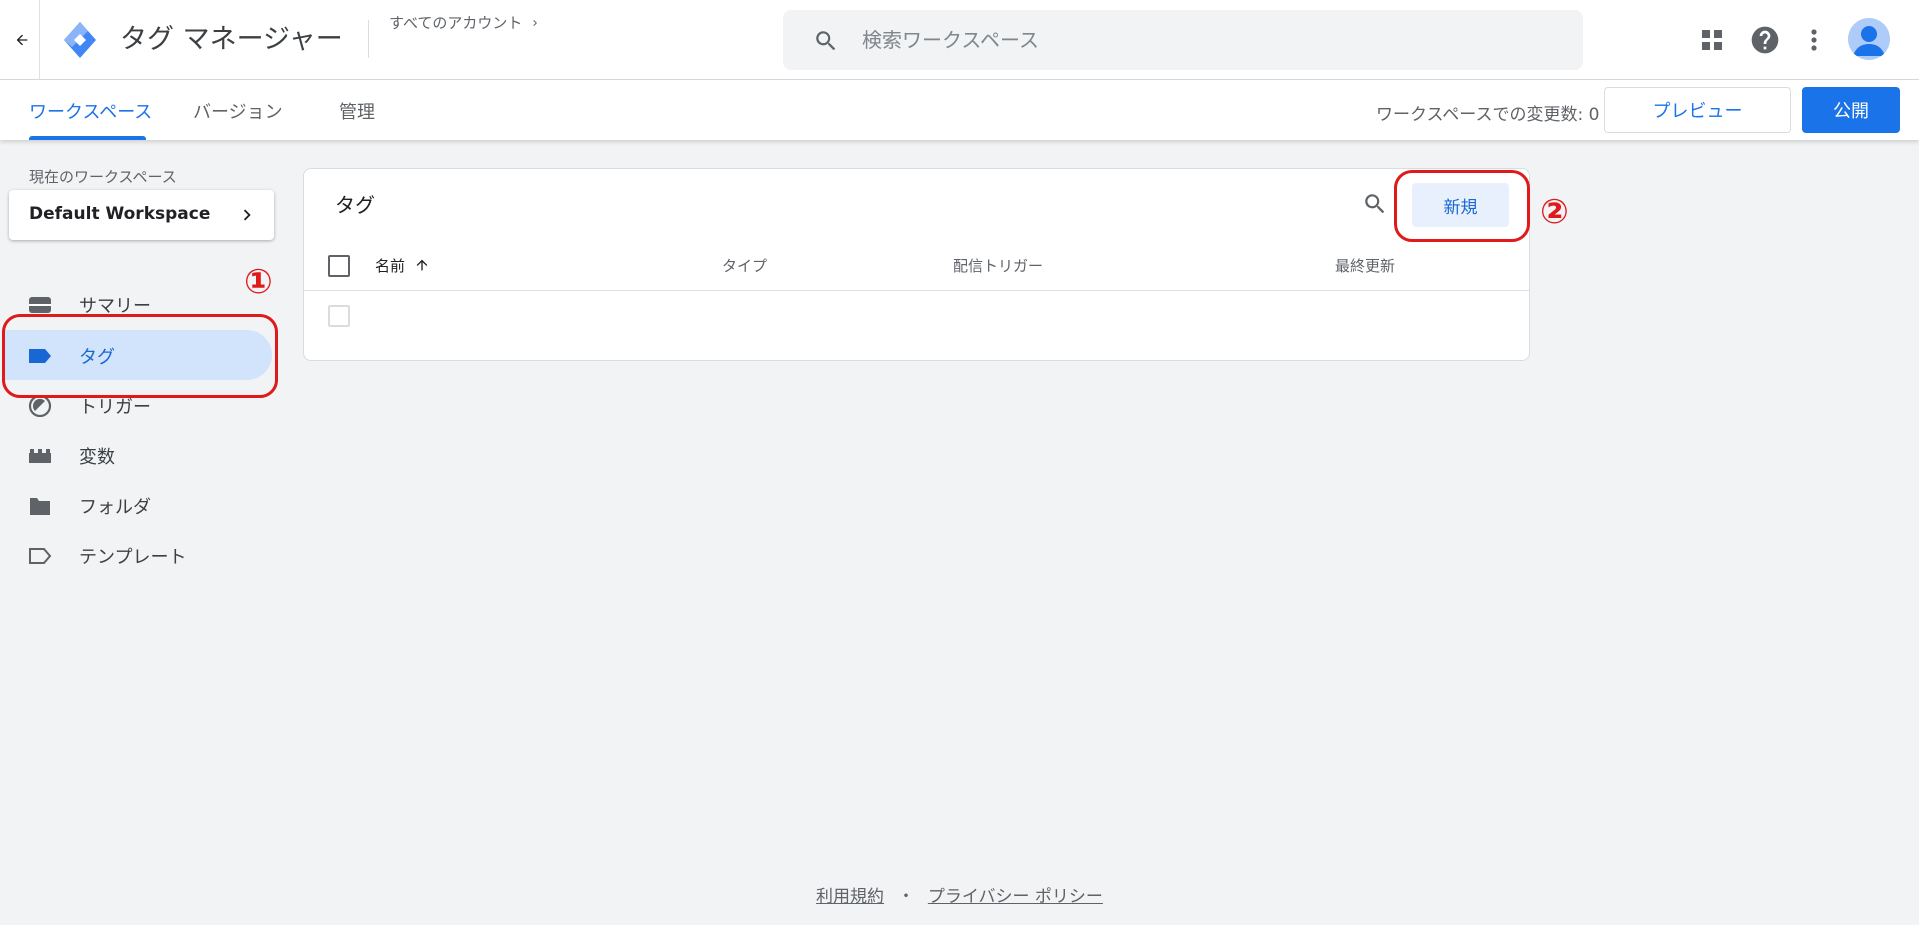 The image size is (1919, 925). I want to click on active-tab-indicator, so click(87, 138).